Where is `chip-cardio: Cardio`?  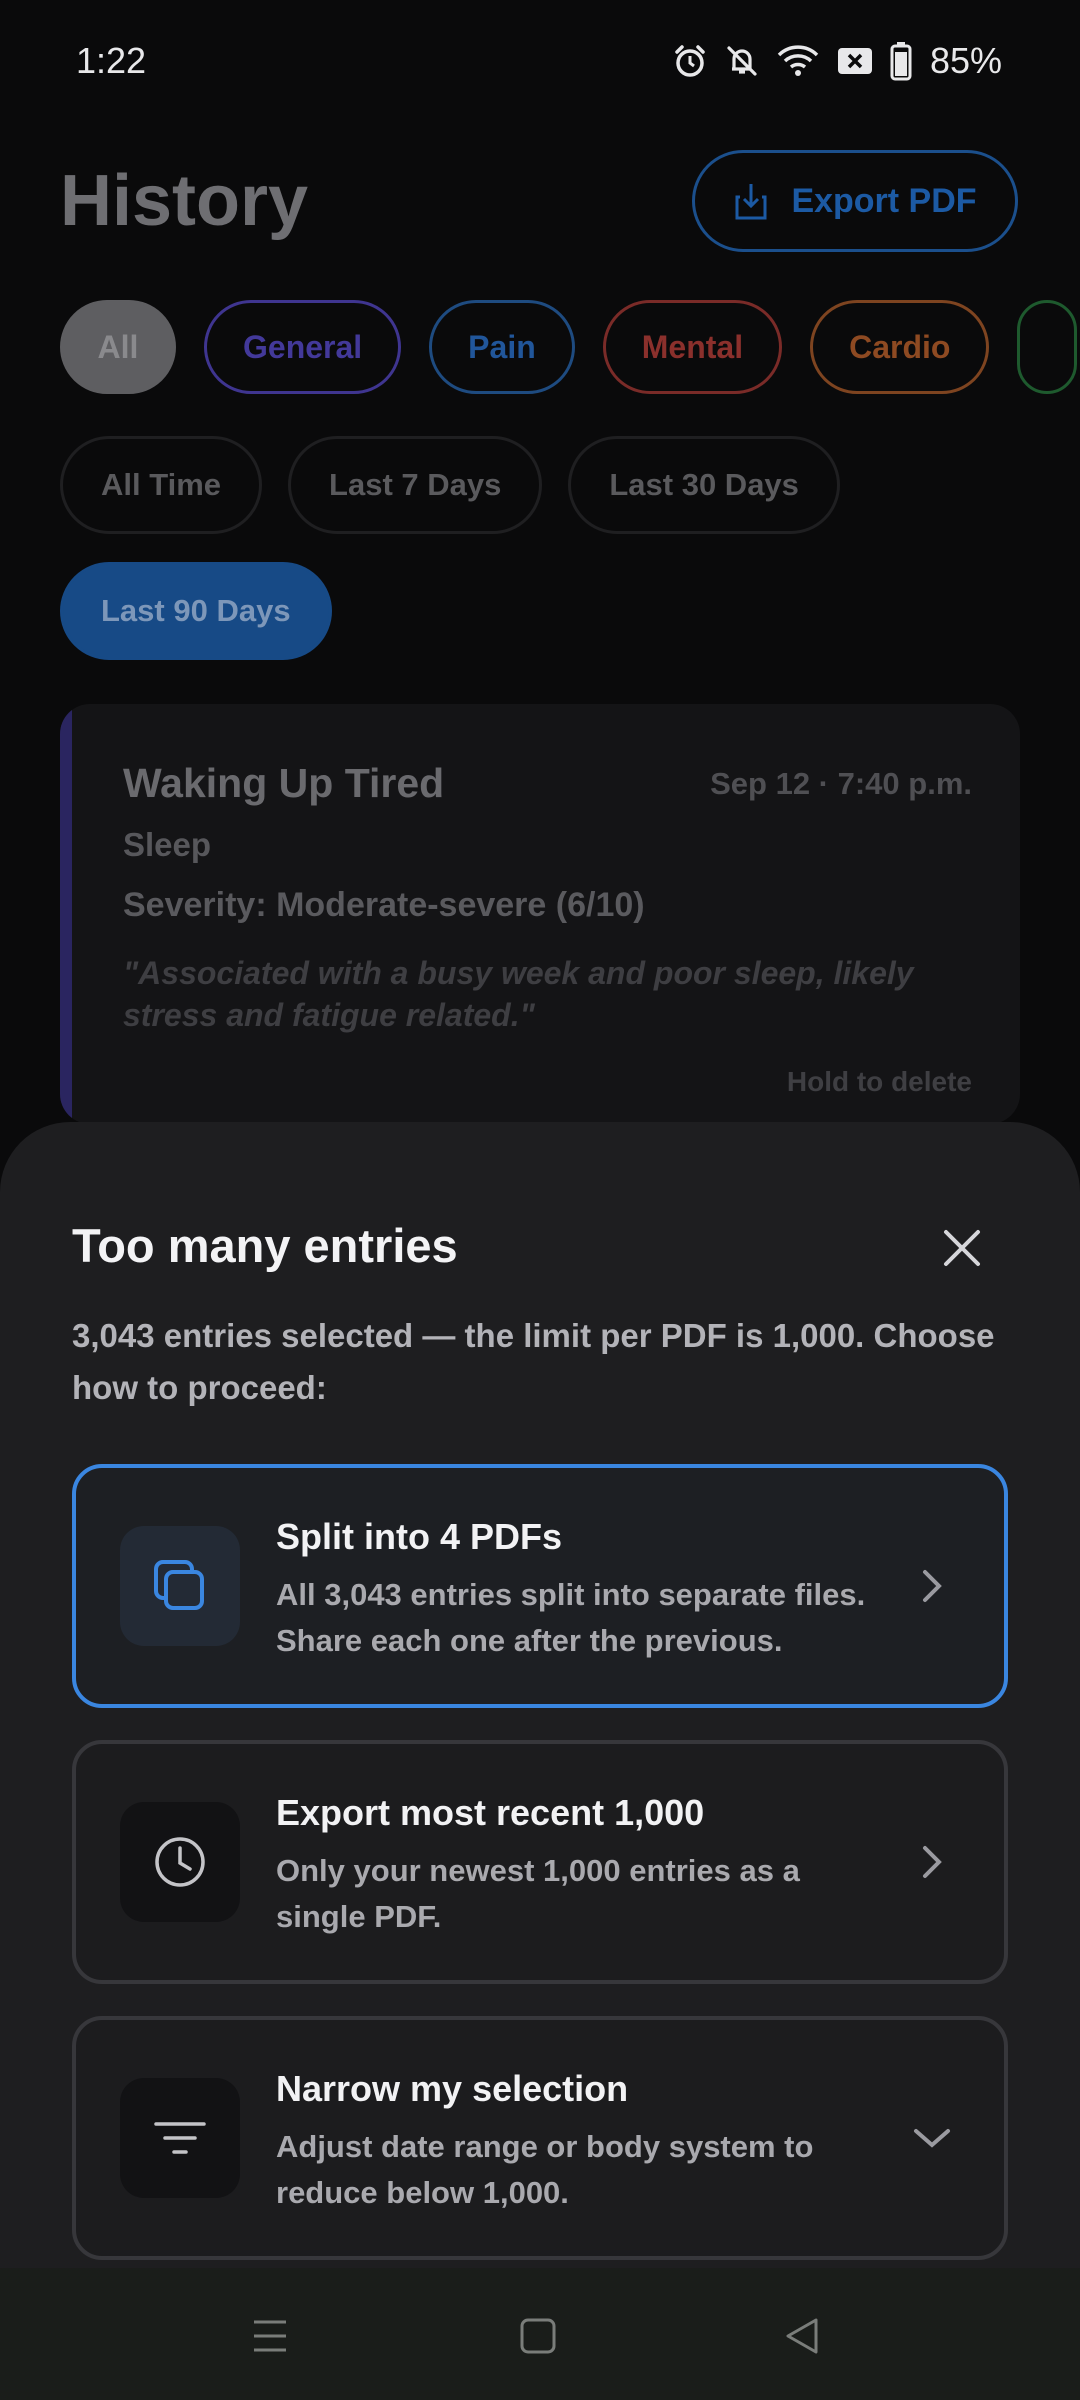 chip-cardio: Cardio is located at coordinates (900, 347).